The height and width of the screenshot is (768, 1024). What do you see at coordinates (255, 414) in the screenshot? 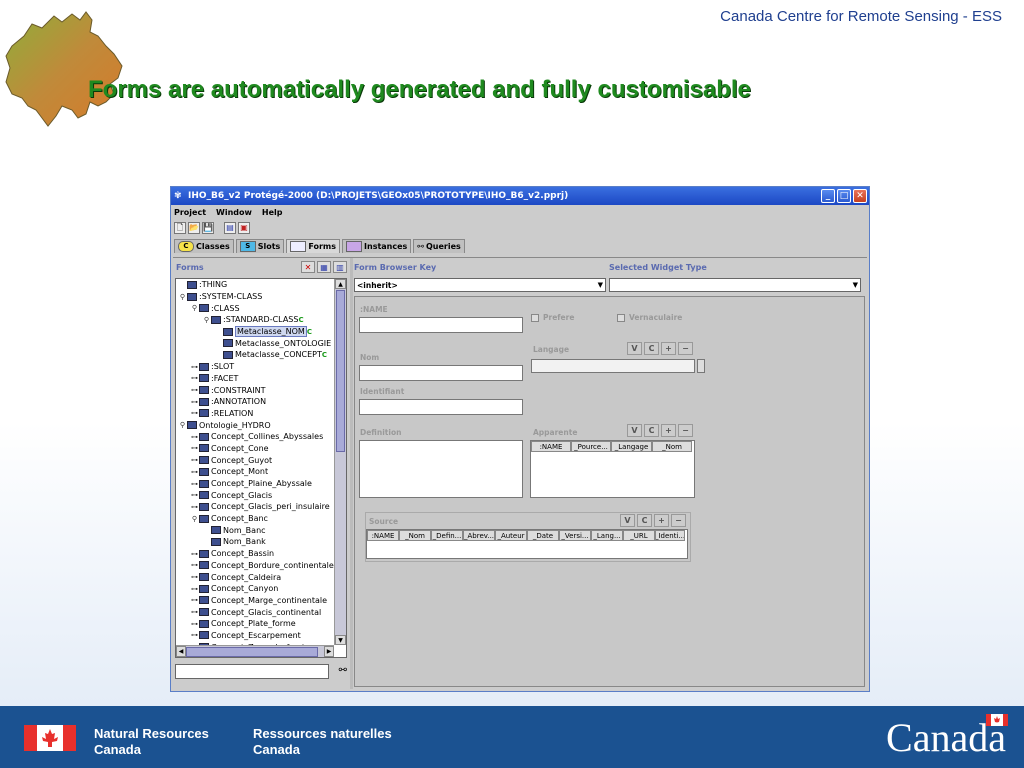
I see `tree-item: ⊶:RELATION` at bounding box center [255, 414].